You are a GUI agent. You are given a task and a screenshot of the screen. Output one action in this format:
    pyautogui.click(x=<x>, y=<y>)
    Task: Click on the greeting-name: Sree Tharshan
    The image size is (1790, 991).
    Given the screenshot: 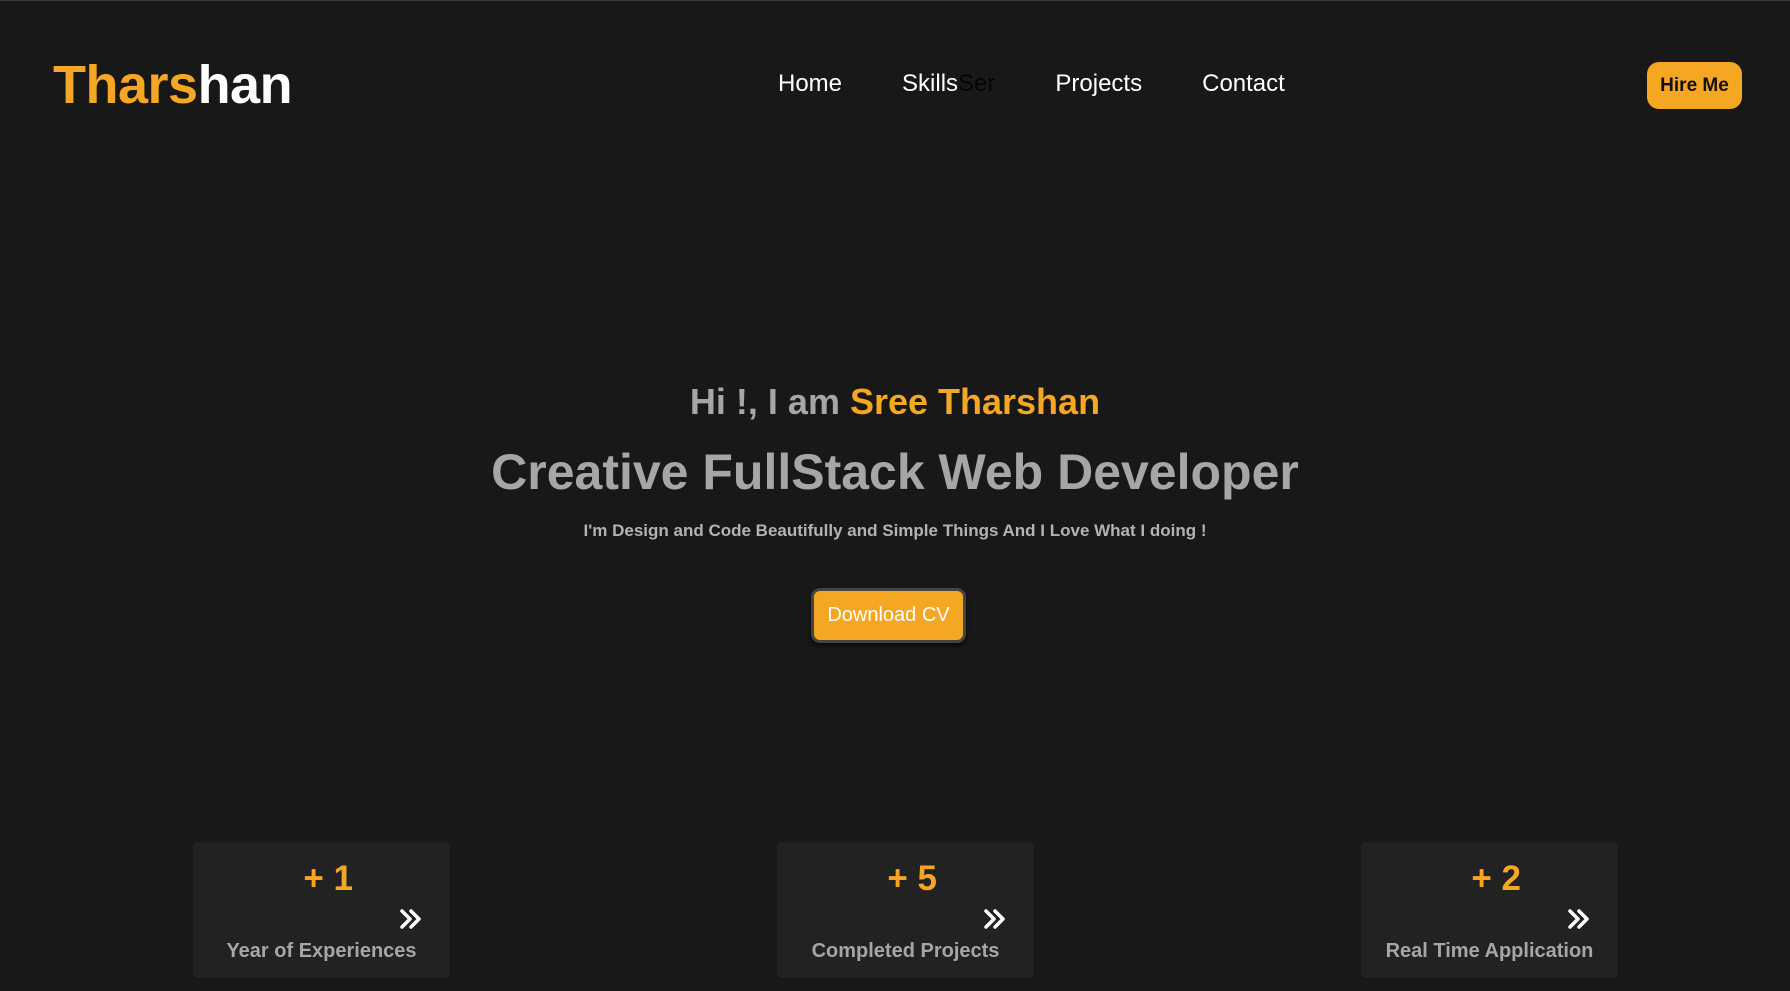 What is the action you would take?
    pyautogui.click(x=975, y=401)
    